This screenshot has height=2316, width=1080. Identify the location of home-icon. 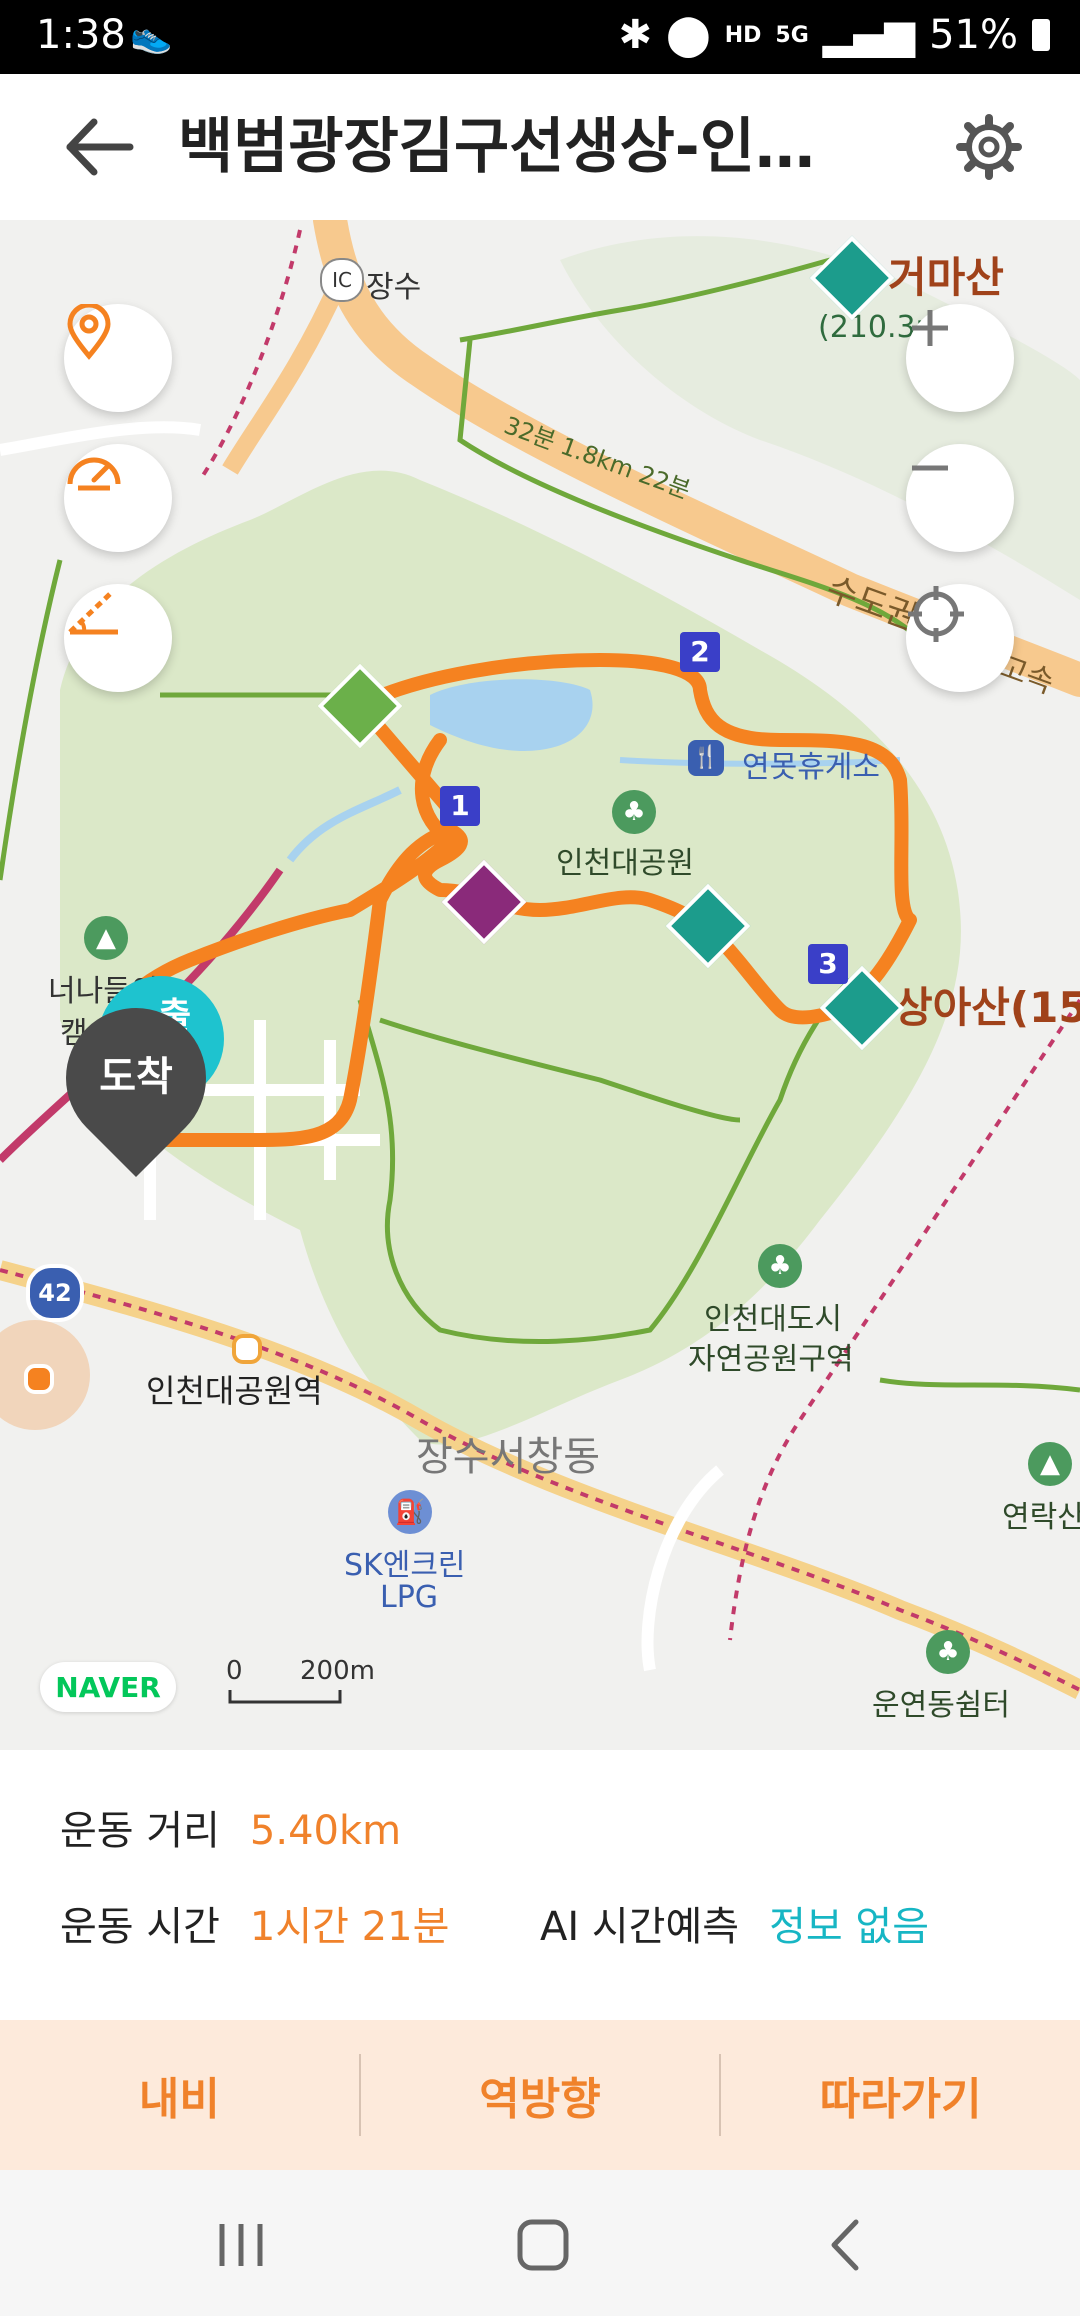
(543, 2245).